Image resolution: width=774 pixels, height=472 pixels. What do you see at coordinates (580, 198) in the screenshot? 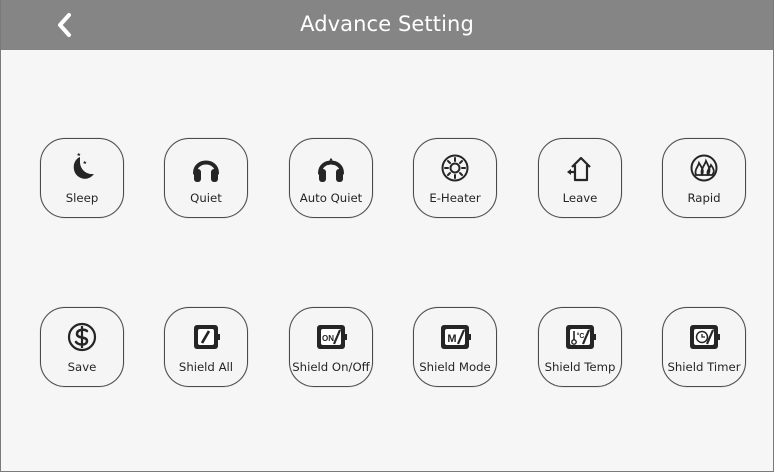
I see `leave-label: Leave` at bounding box center [580, 198].